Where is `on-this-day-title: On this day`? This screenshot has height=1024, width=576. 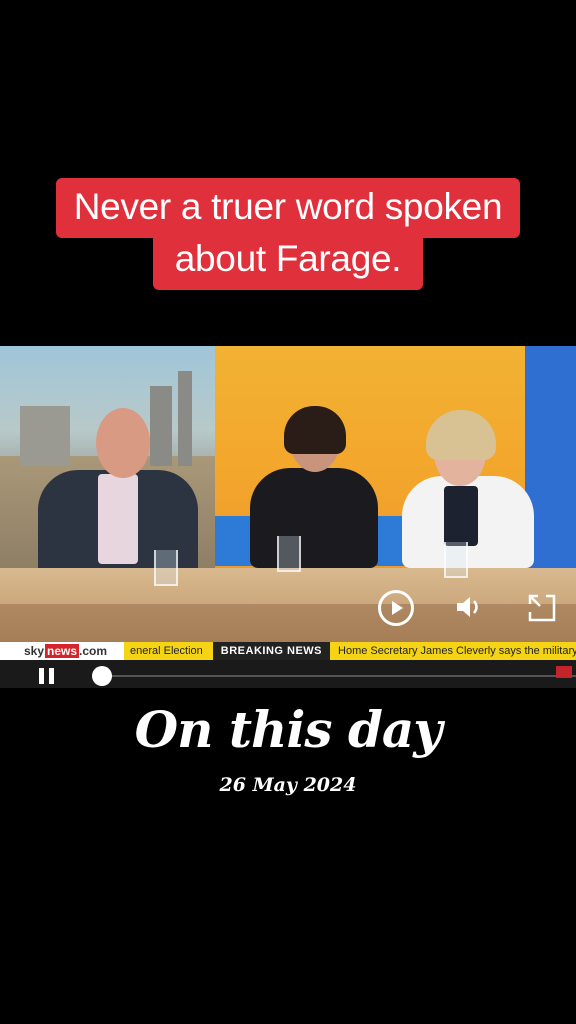
on-this-day-title: On this day is located at coordinates (288, 729).